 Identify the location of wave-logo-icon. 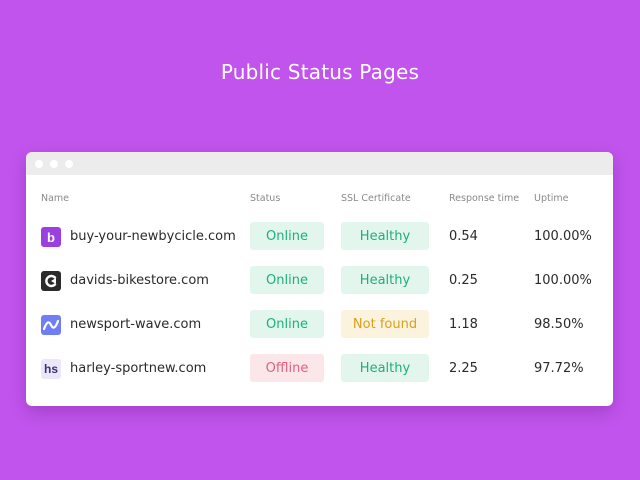
(51, 325).